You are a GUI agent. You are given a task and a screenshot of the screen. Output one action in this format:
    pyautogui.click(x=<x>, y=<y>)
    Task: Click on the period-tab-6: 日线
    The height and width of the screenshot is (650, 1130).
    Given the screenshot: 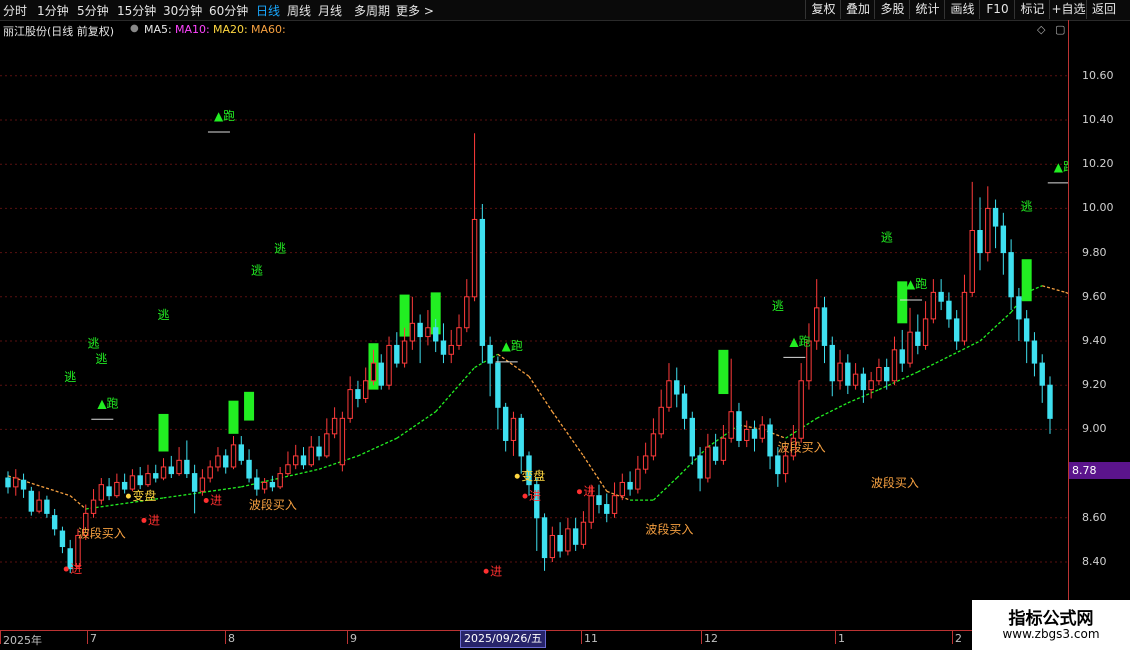 What is the action you would take?
    pyautogui.click(x=268, y=10)
    